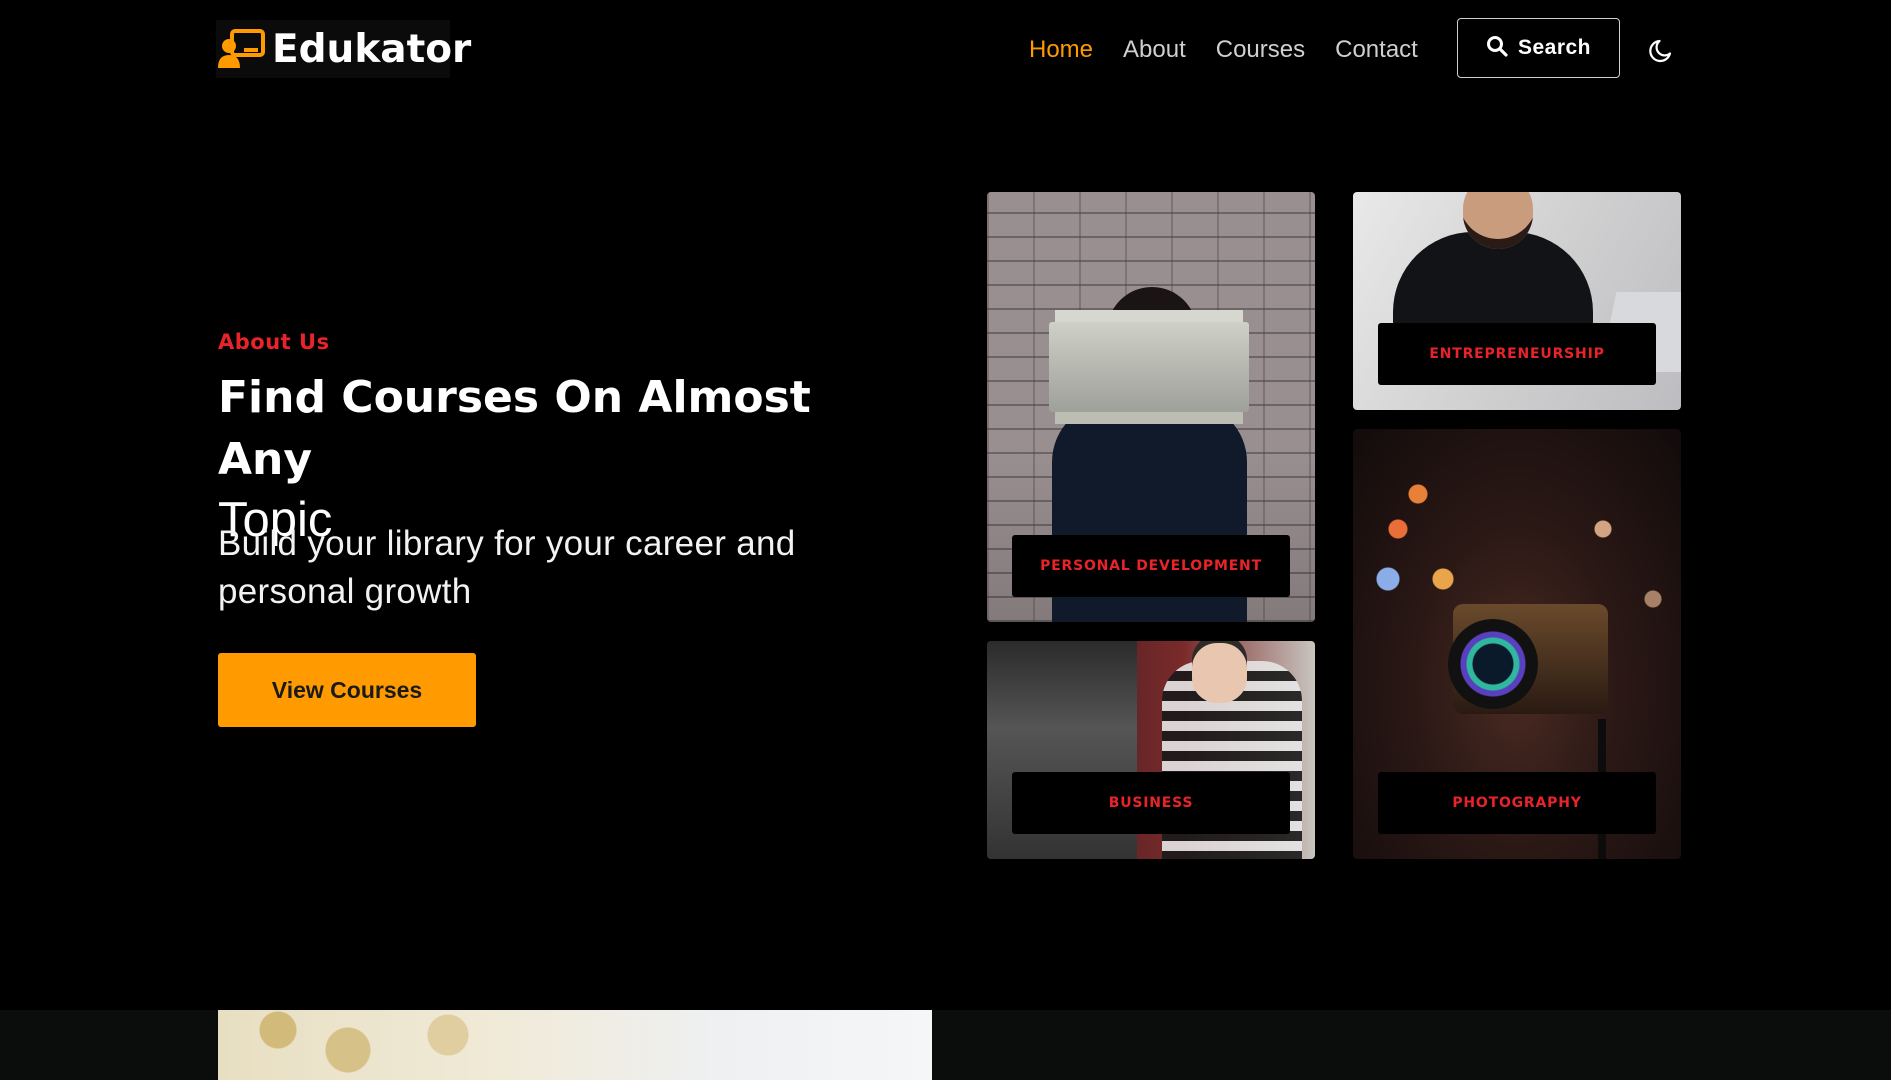  What do you see at coordinates (372, 49) in the screenshot?
I see `brand-name: Edukator` at bounding box center [372, 49].